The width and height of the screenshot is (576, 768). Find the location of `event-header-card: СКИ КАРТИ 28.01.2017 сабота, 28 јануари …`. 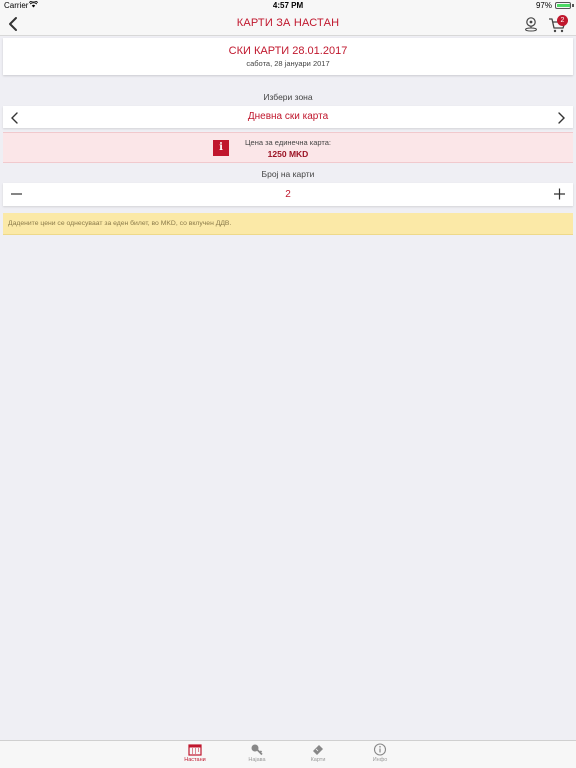

event-header-card: СКИ КАРТИ 28.01.2017 сабота, 28 јануари … is located at coordinates (288, 56).